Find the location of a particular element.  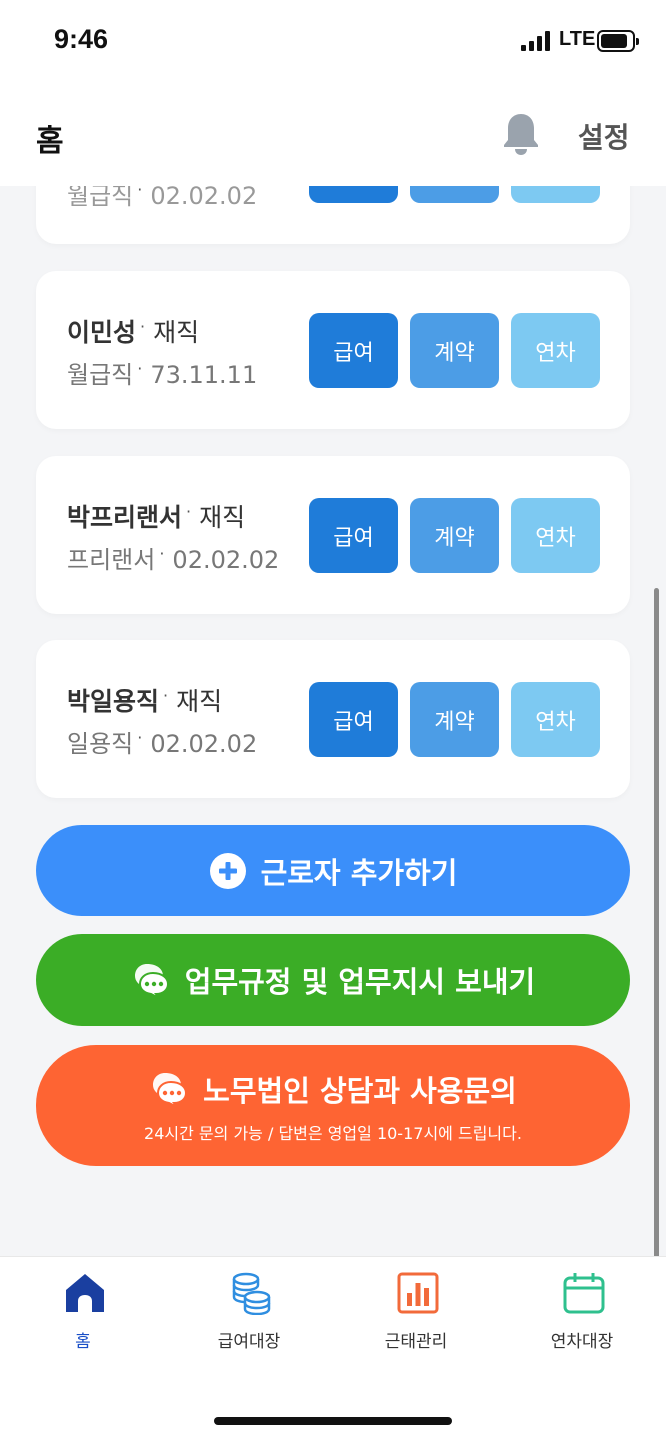

status-time: 9:46 is located at coordinates (81, 39).